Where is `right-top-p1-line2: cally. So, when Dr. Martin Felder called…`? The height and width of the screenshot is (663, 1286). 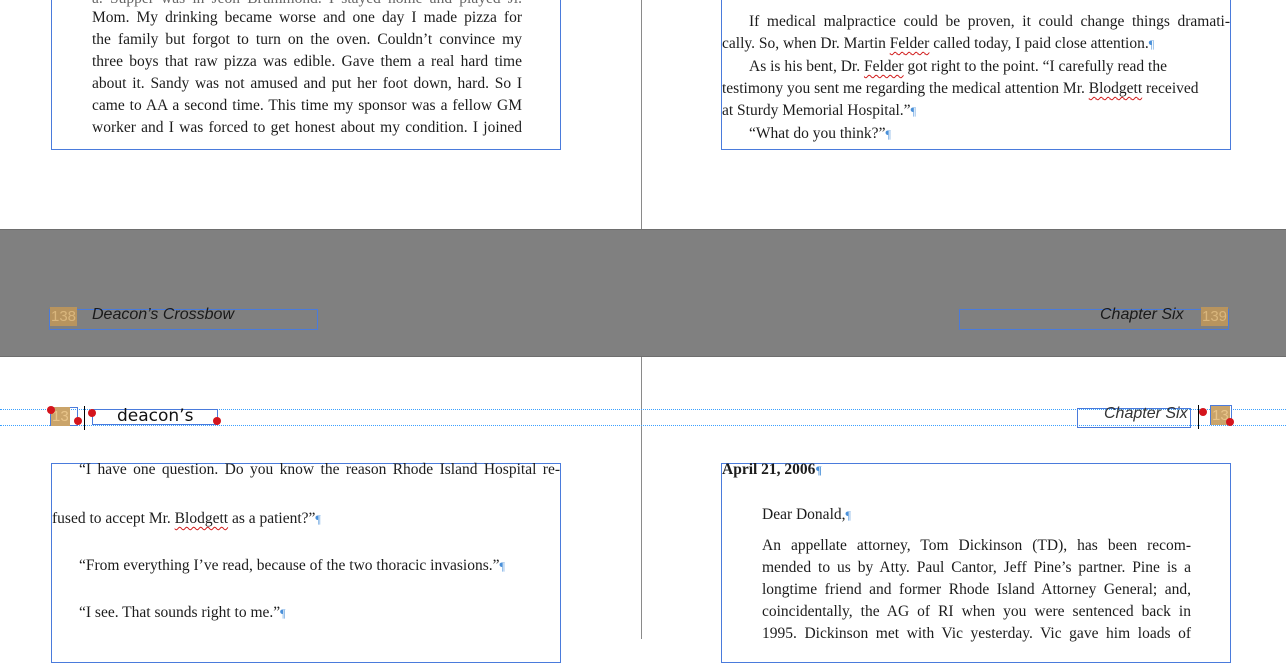
right-top-p1-line2: cally. So, when Dr. Martin Felder called… is located at coordinates (938, 43).